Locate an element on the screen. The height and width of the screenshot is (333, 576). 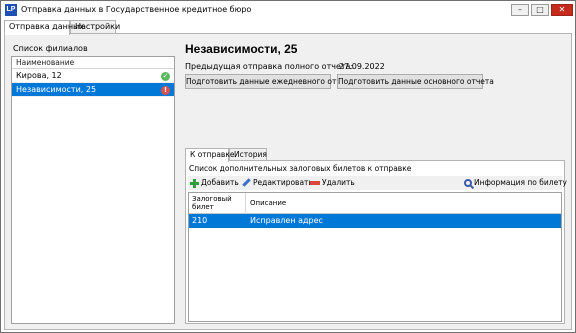
branches-group-label: Список филиалов is located at coordinates (50, 48).